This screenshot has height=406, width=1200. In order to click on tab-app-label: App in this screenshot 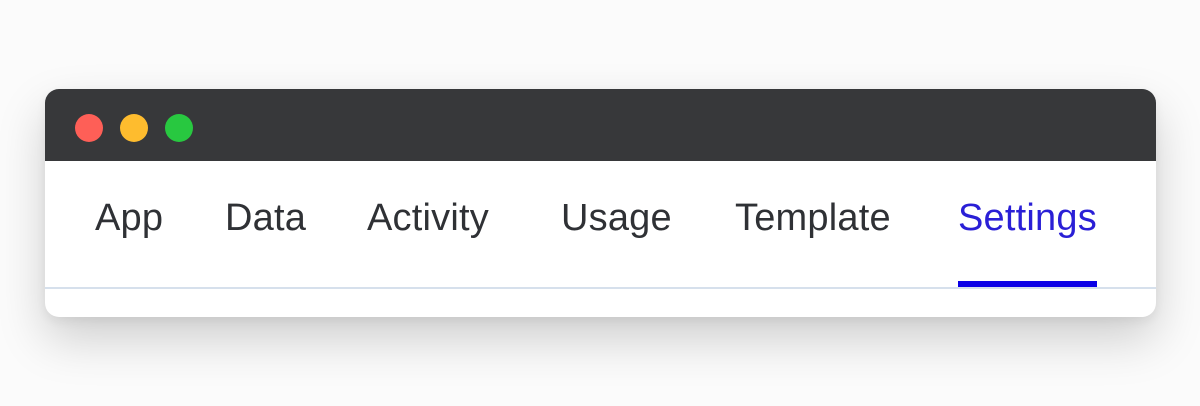, I will do `click(129, 218)`.